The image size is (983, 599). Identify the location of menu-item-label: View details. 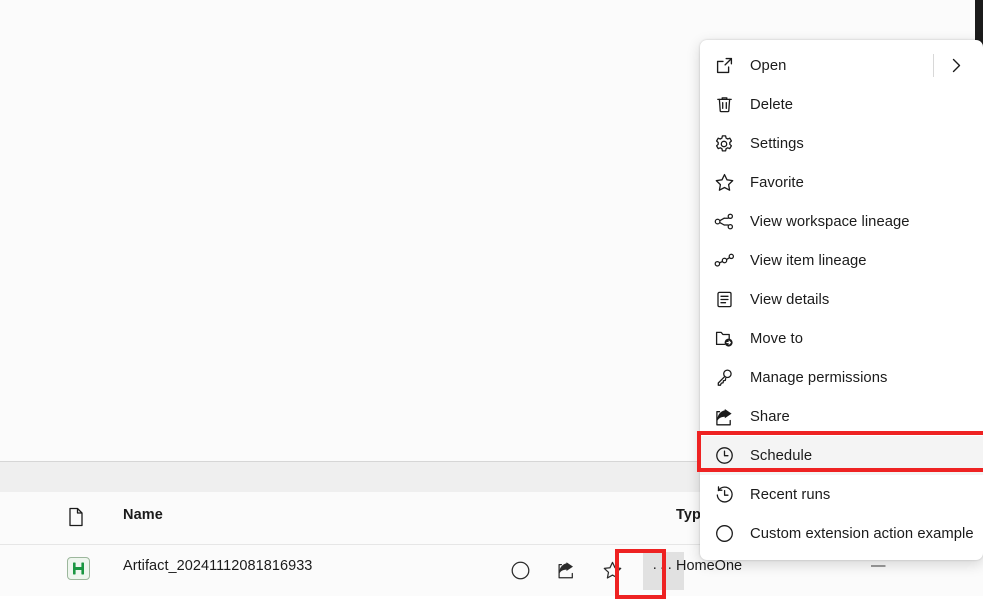
(790, 299).